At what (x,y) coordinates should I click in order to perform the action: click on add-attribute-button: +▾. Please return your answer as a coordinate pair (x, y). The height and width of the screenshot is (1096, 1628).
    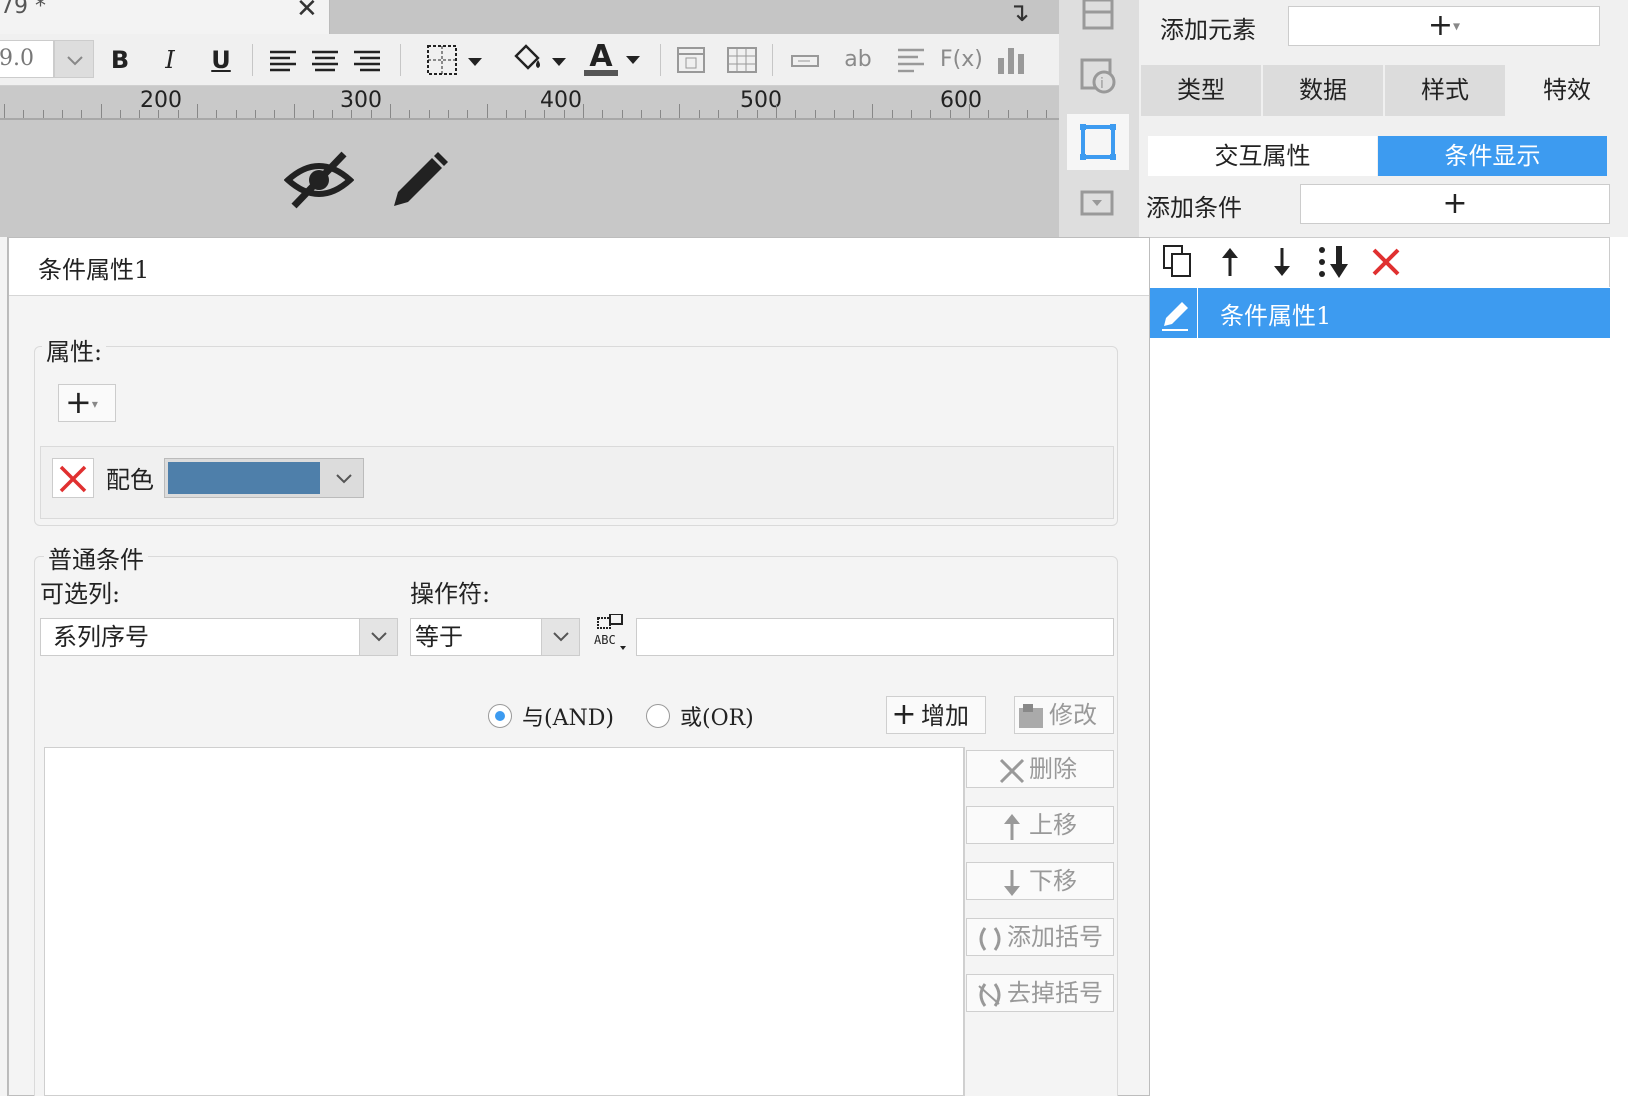
    Looking at the image, I should click on (87, 403).